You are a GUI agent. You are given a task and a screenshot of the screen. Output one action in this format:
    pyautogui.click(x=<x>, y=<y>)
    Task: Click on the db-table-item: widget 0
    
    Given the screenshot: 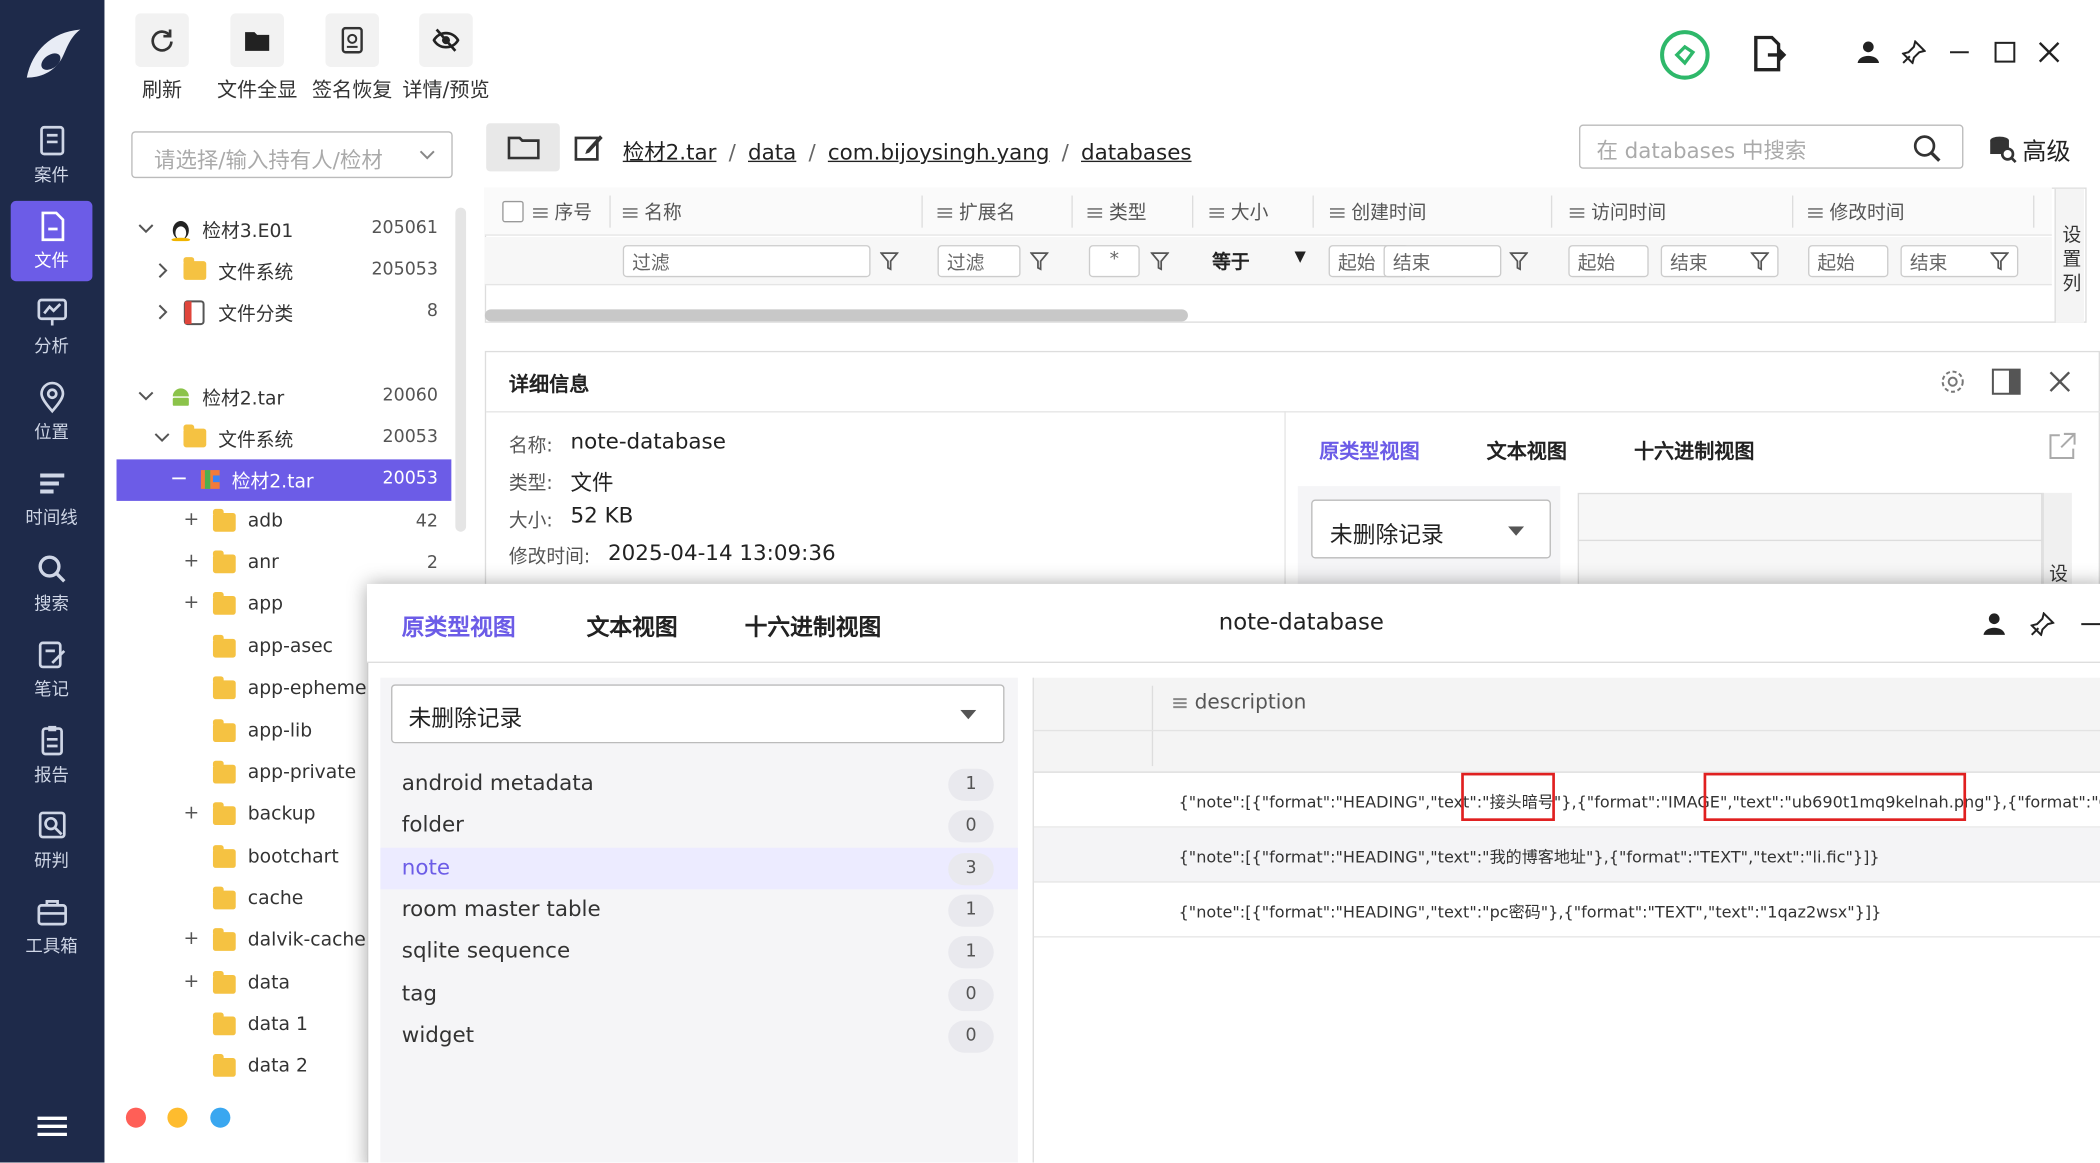 What is the action you would take?
    pyautogui.click(x=699, y=1036)
    